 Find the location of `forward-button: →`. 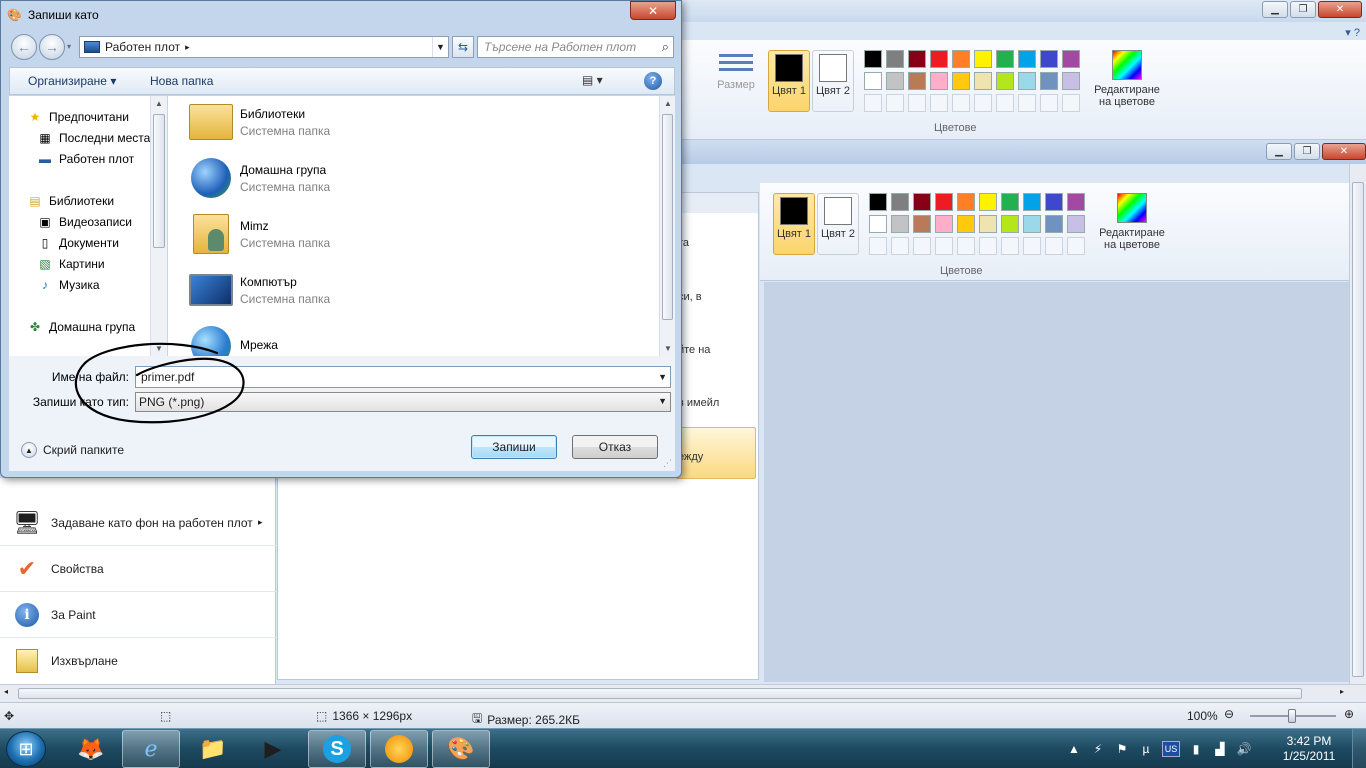

forward-button: → is located at coordinates (52, 47).